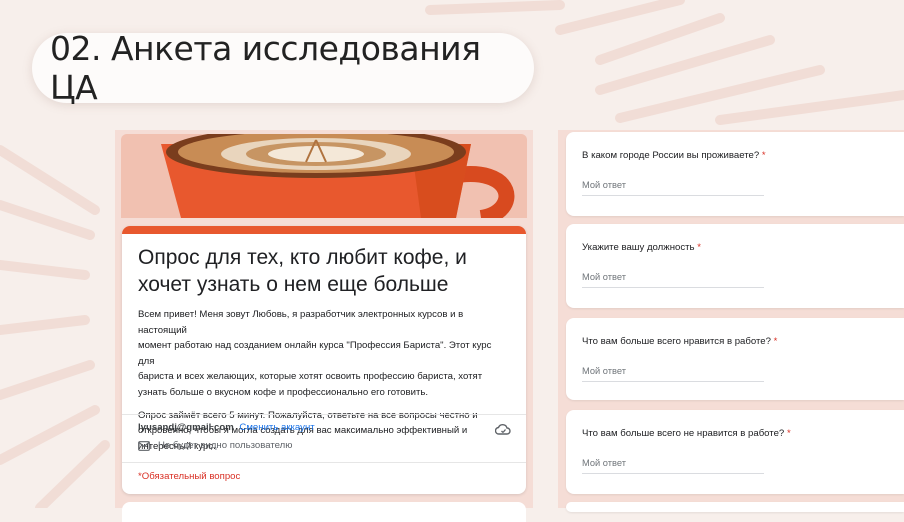  What do you see at coordinates (276, 427) in the screenshot?
I see `switch-account-link: Сменить аккаунт` at bounding box center [276, 427].